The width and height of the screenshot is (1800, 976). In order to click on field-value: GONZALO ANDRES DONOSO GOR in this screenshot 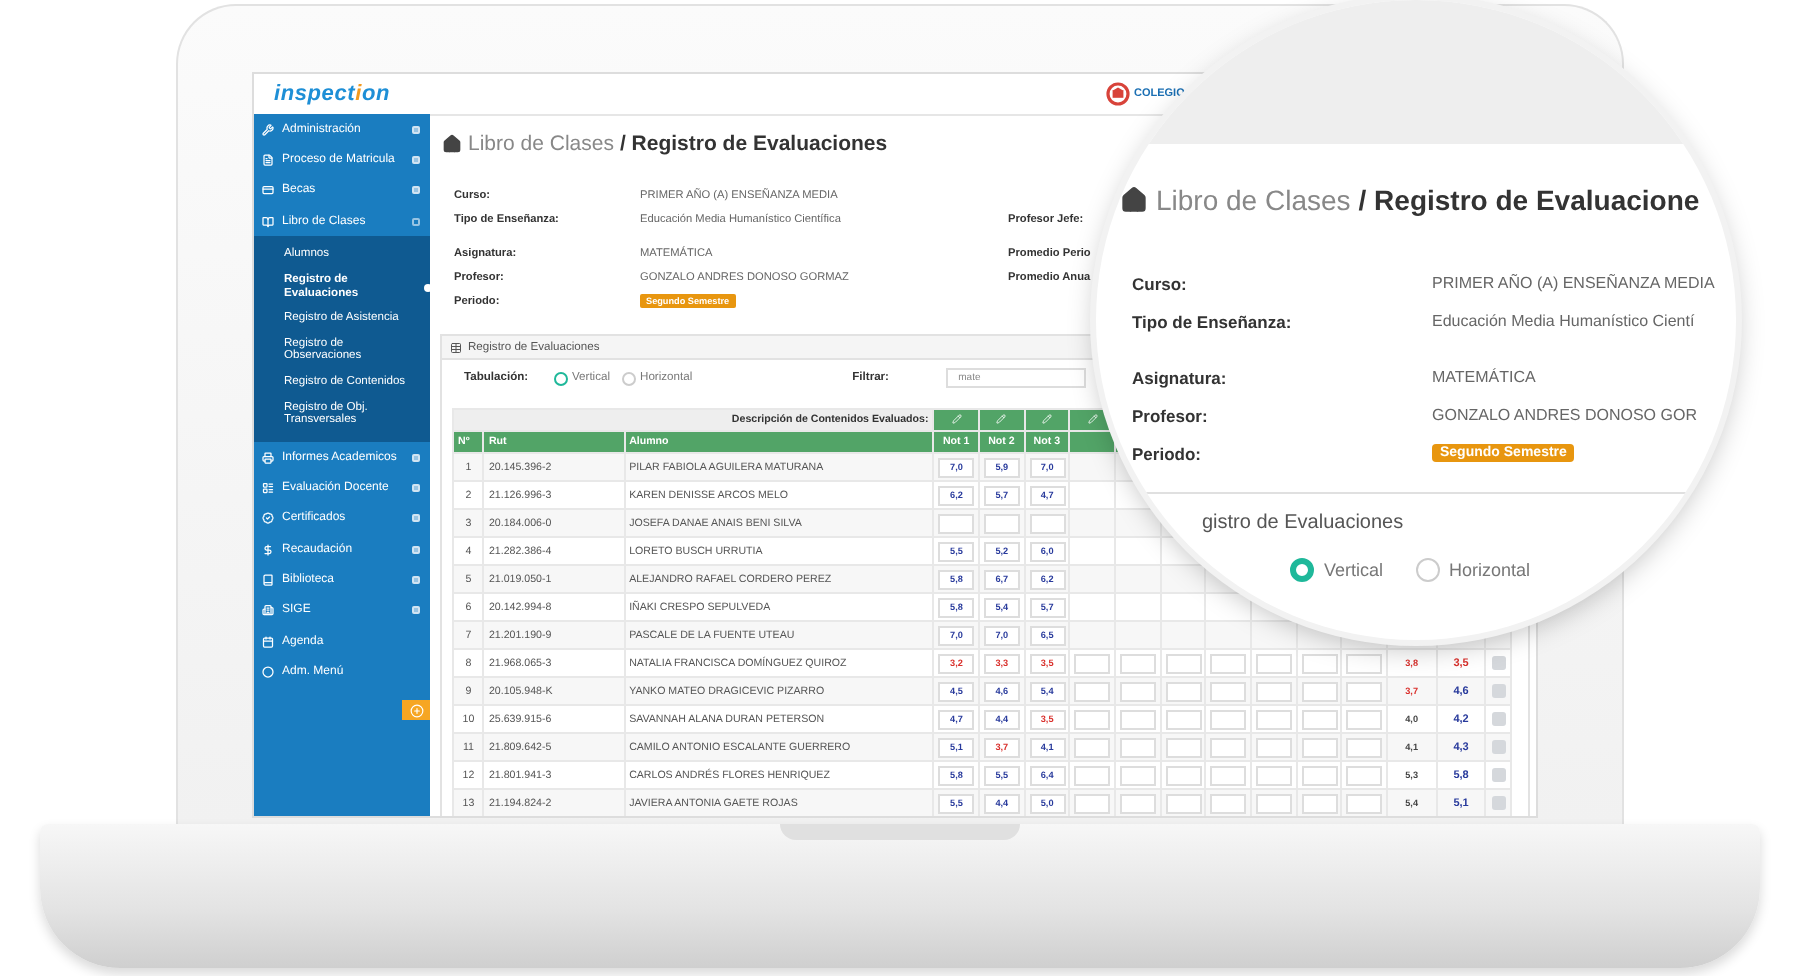, I will do `click(1565, 415)`.